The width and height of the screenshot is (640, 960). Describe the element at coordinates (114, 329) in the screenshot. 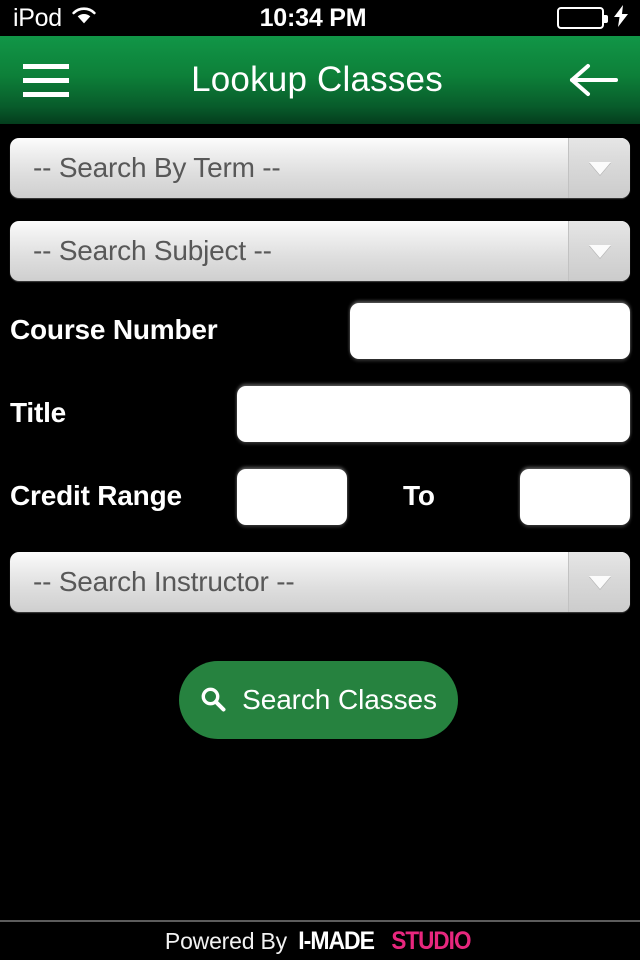

I see `course-number-label: Course Number` at that location.